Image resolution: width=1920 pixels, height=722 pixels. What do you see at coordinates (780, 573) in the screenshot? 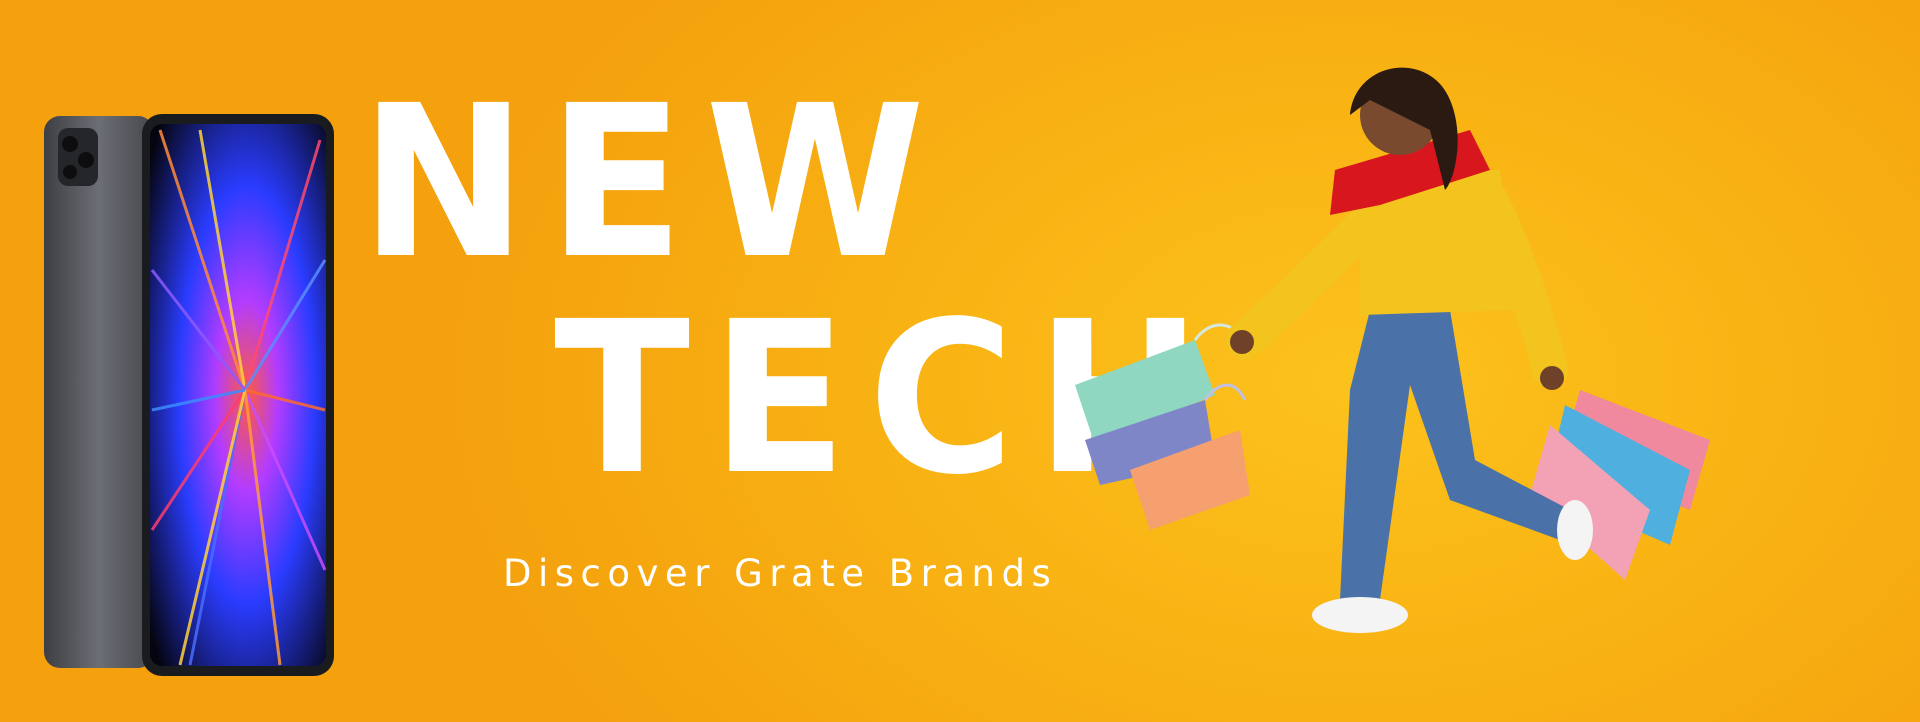
I see `tagline: Discover Grate Brands` at bounding box center [780, 573].